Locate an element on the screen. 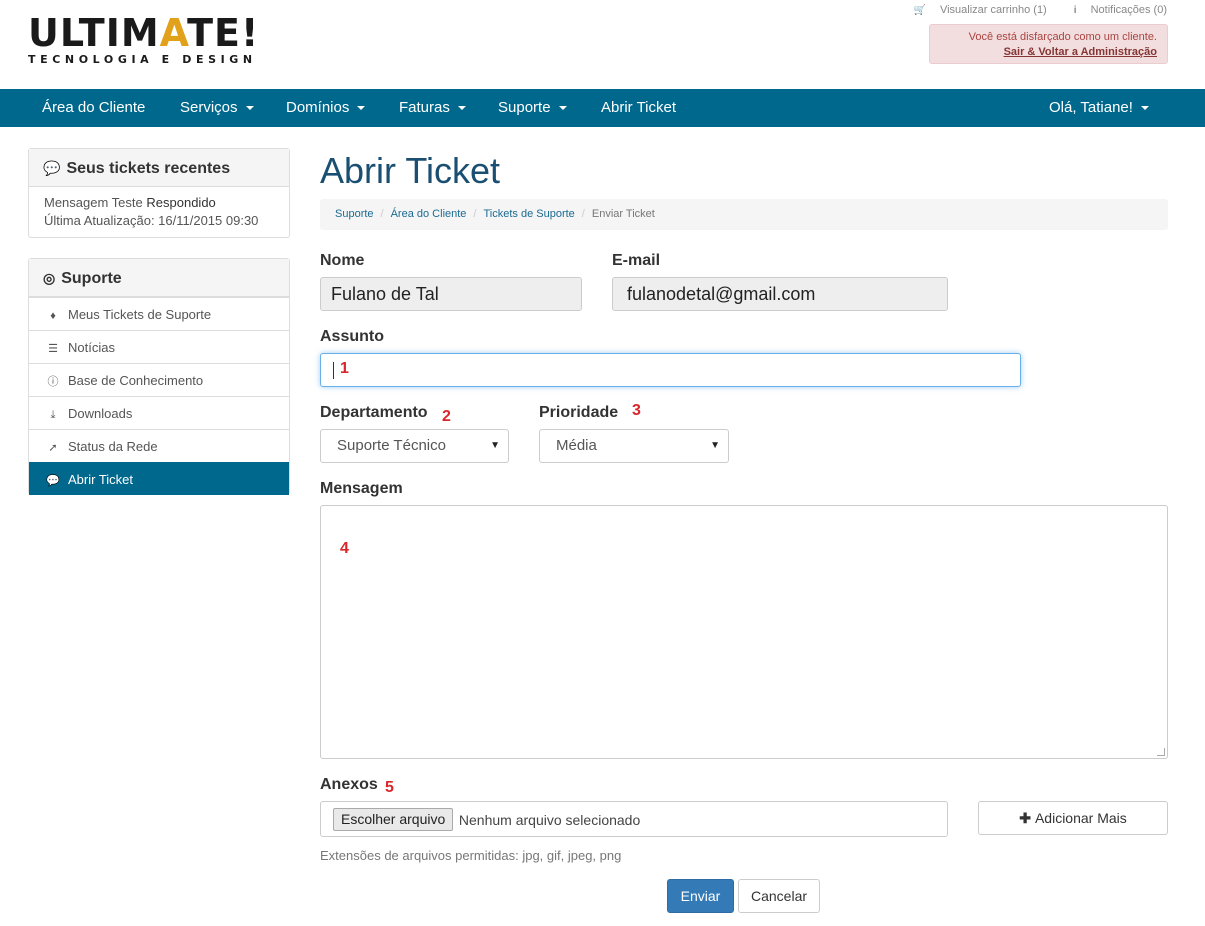  sidebar-item-downloads: ⤓ Downloads is located at coordinates (159, 412).